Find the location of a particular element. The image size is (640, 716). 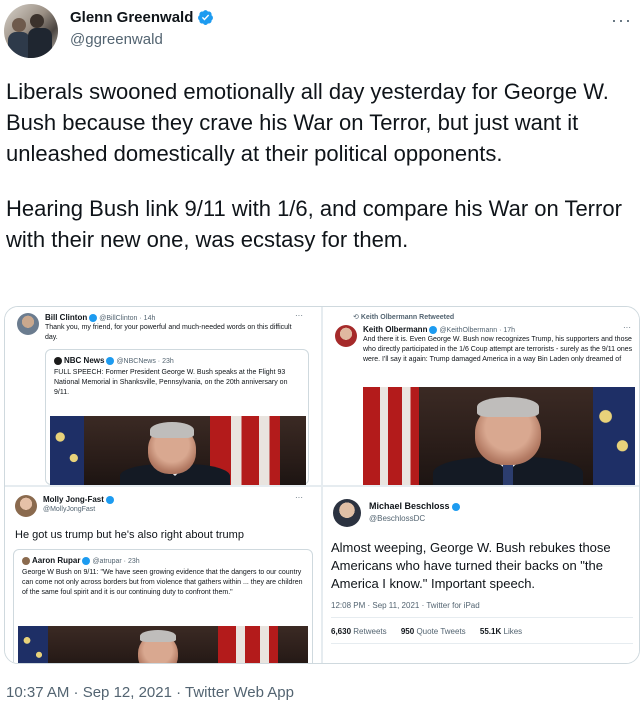

clinton-avatar is located at coordinates (28, 324).